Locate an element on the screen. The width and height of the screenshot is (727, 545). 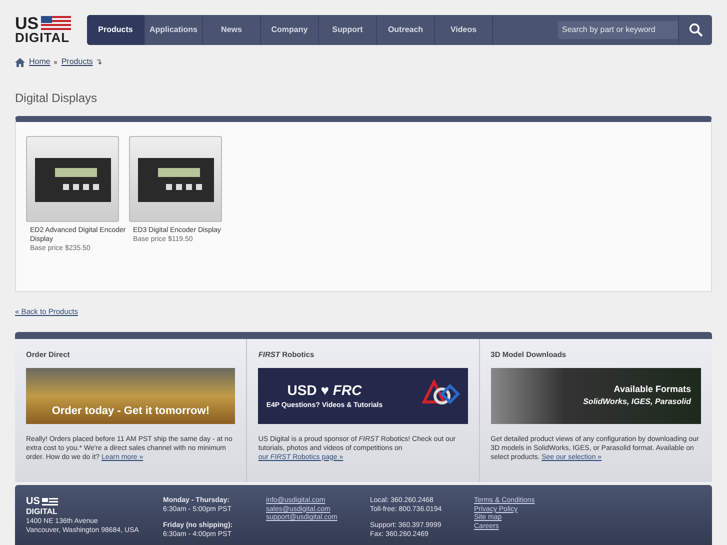
logo: US DIGITAL is located at coordinates (45, 30).